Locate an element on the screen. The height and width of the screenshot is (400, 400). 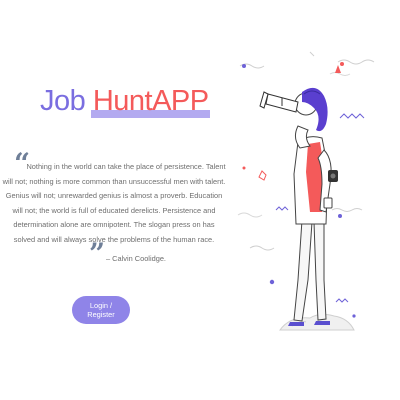
close-quote-icon: ” is located at coordinates (97, 253).